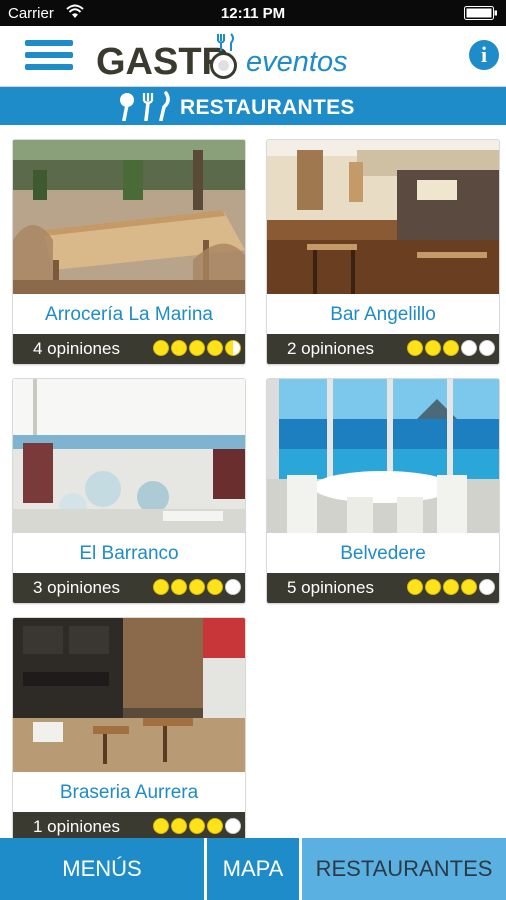 Image resolution: width=506 pixels, height=900 pixels. I want to click on cutlery-icon, so click(145, 106).